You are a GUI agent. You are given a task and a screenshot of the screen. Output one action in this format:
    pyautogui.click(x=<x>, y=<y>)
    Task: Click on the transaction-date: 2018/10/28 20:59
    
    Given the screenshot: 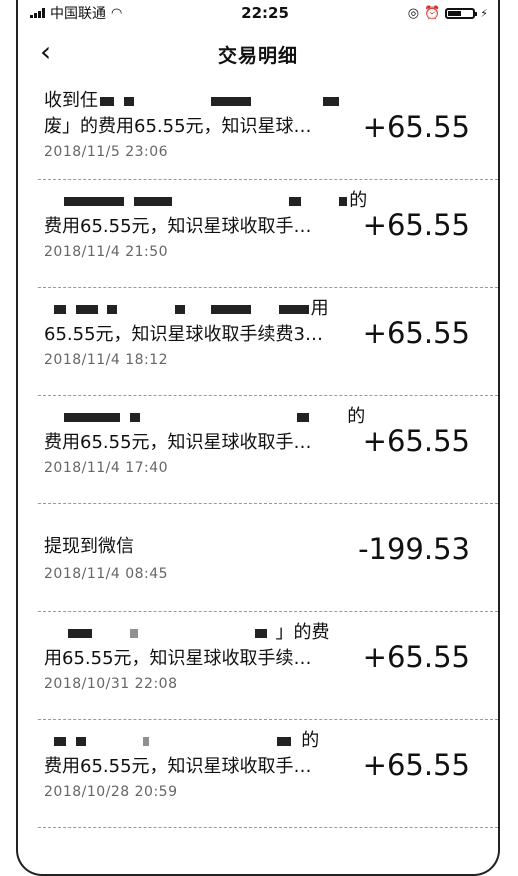 What is the action you would take?
    pyautogui.click(x=111, y=792)
    